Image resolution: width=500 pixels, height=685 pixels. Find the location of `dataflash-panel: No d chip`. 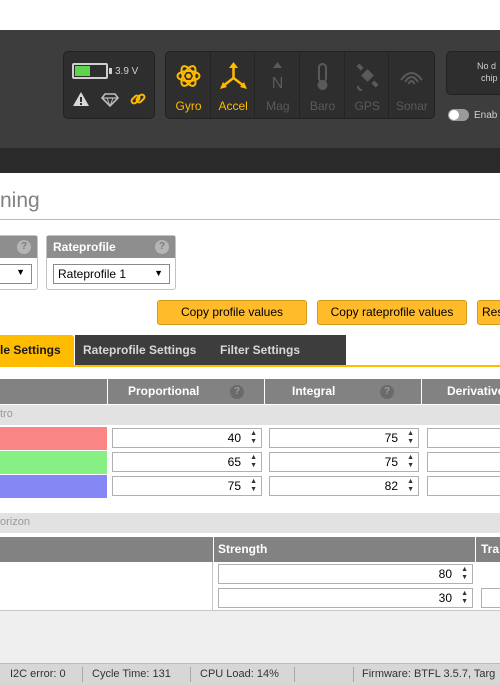

dataflash-panel: No d chip is located at coordinates (473, 73).